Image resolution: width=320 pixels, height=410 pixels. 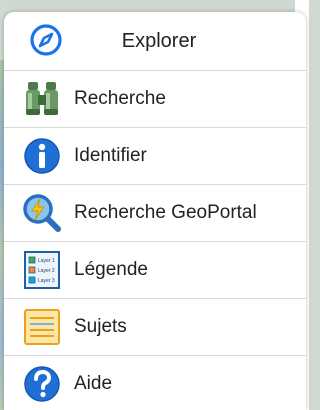 I want to click on legend-icon: Layer 1 Layer 2 Layer 3, so click(x=42, y=270).